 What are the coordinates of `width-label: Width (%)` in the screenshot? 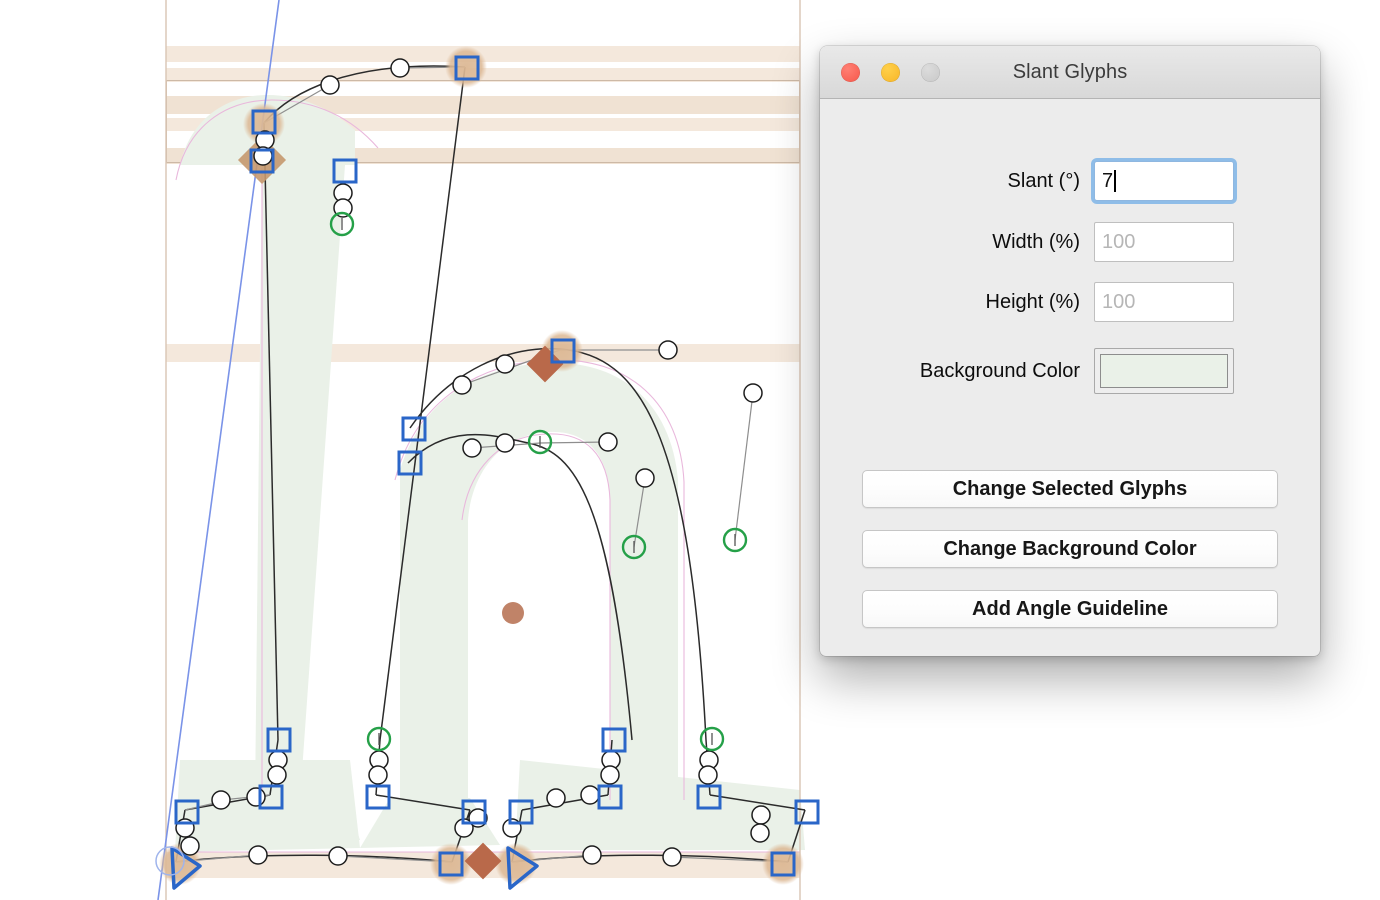 It's located at (1036, 241).